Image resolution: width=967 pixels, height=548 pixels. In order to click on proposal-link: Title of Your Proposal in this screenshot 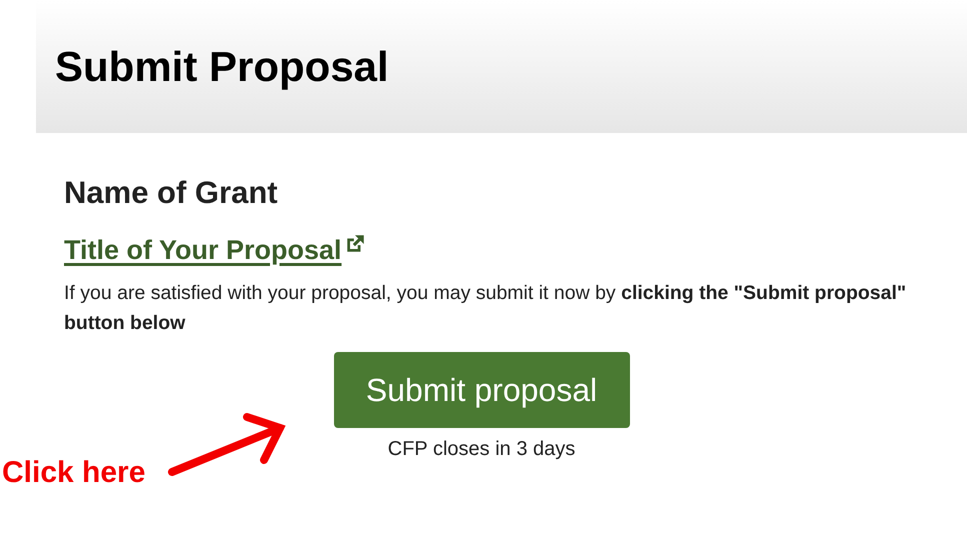, I will do `click(215, 249)`.